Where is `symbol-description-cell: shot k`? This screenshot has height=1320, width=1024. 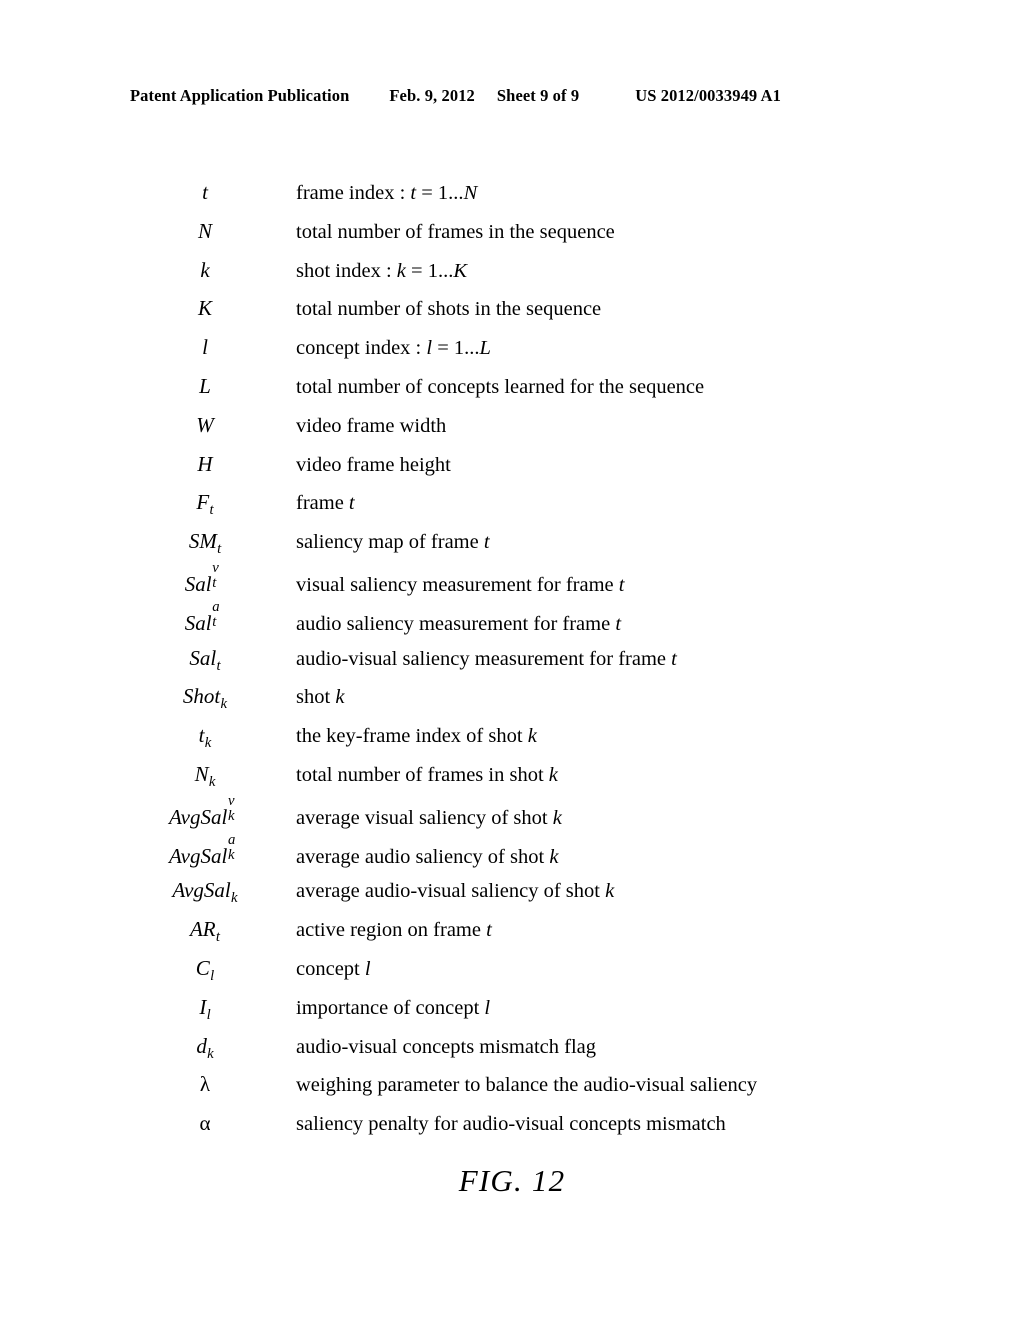 symbol-description-cell: shot k is located at coordinates (320, 697).